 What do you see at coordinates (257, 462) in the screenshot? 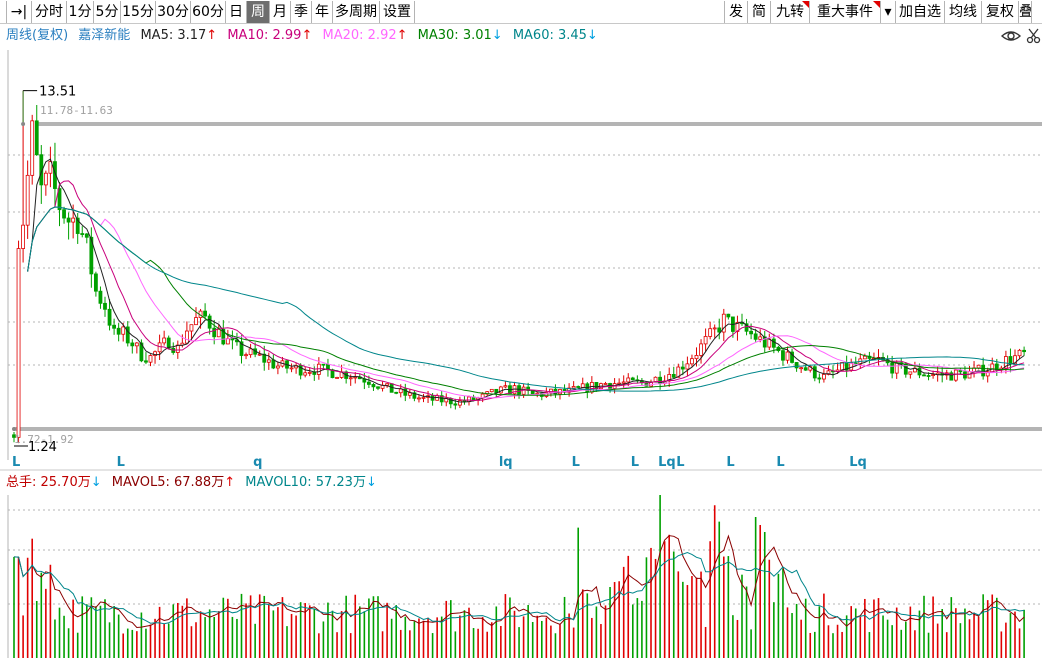
I see `signal-marker: q` at bounding box center [257, 462].